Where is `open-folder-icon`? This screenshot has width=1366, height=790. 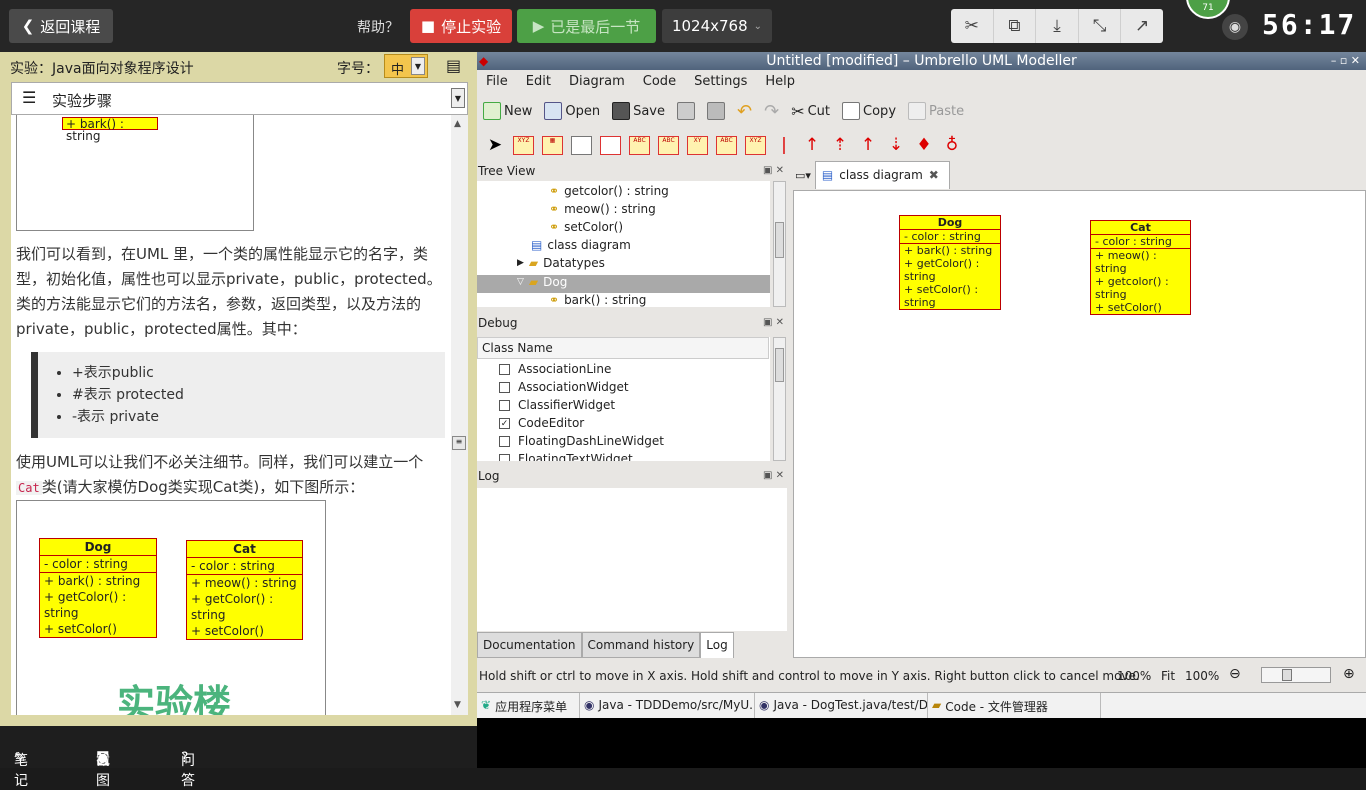 open-folder-icon is located at coordinates (553, 111).